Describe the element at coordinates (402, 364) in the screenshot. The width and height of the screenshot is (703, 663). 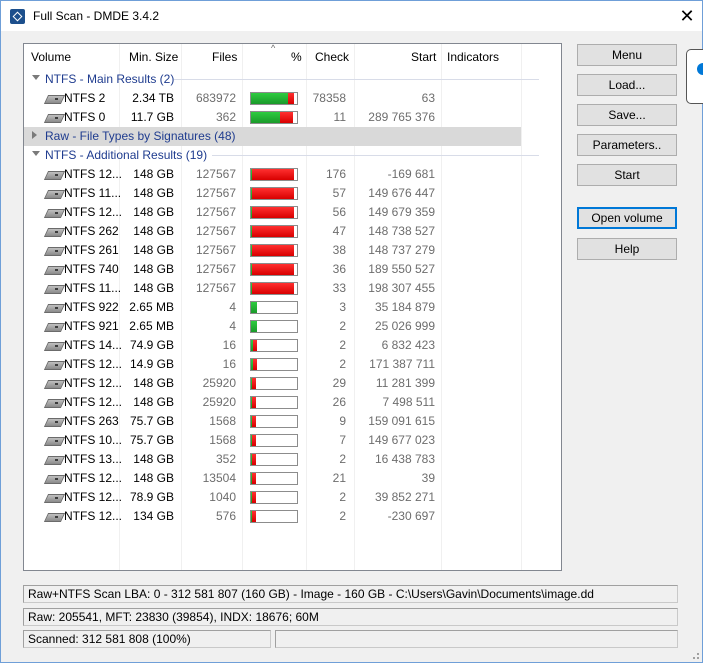
I see `start-value: 171 387 711` at that location.